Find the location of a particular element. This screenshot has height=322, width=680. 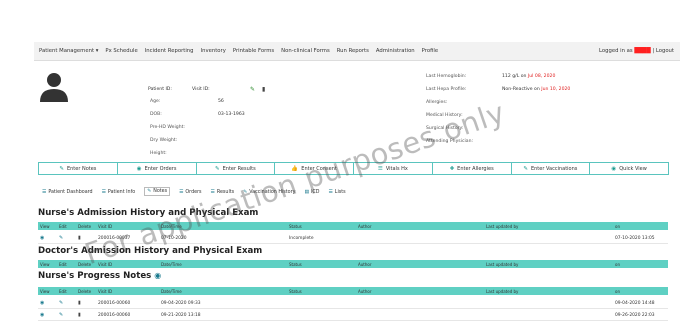

nav-item-2: Incident Reporting is located at coordinates (169, 51).